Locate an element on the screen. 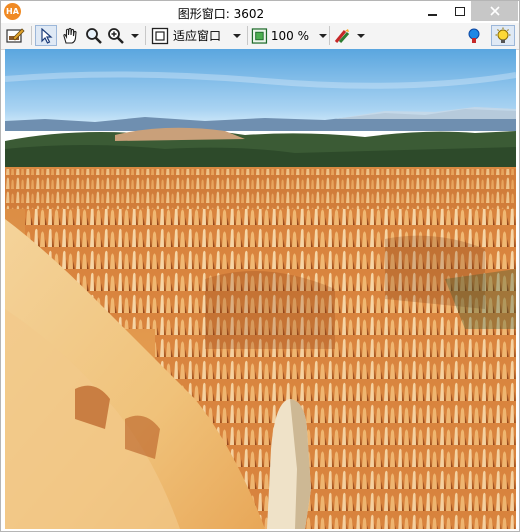 Image resolution: width=520 pixels, height=532 pixels. zoom-in-icon is located at coordinates (116, 35).